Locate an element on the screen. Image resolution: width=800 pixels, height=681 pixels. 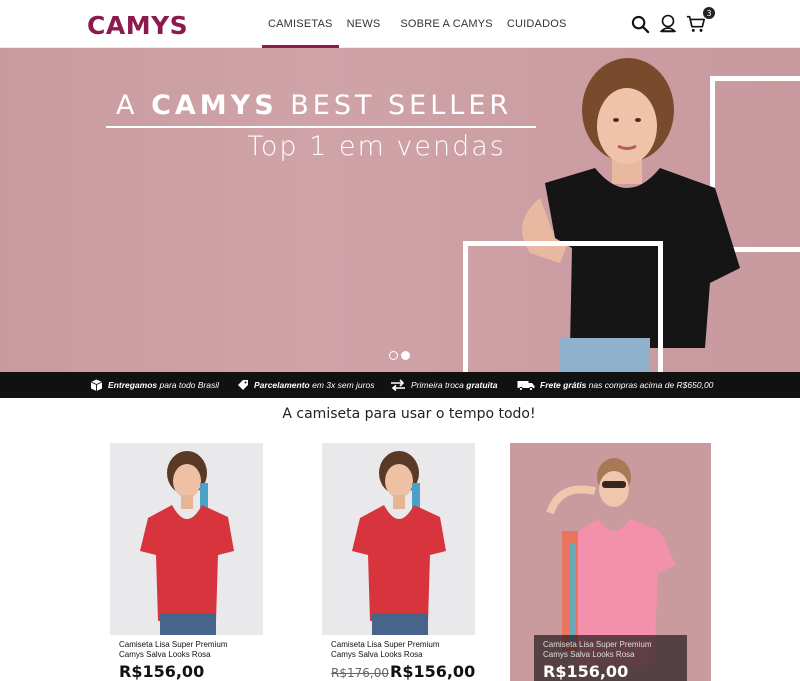
hero-title: A CAMYS BEST SELLER is located at coordinates (314, 105).